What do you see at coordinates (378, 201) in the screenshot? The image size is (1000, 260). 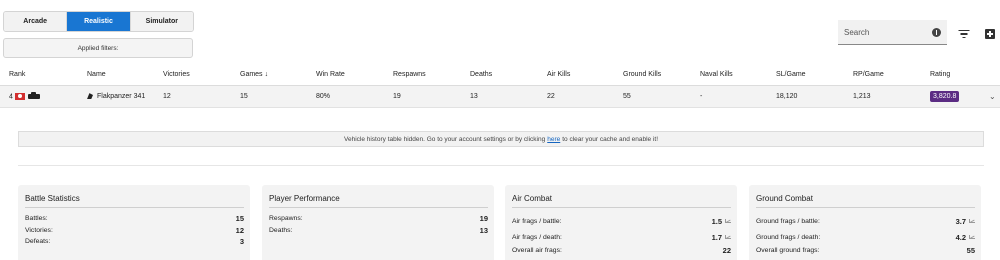 I see `card-title: Player Performance` at bounding box center [378, 201].